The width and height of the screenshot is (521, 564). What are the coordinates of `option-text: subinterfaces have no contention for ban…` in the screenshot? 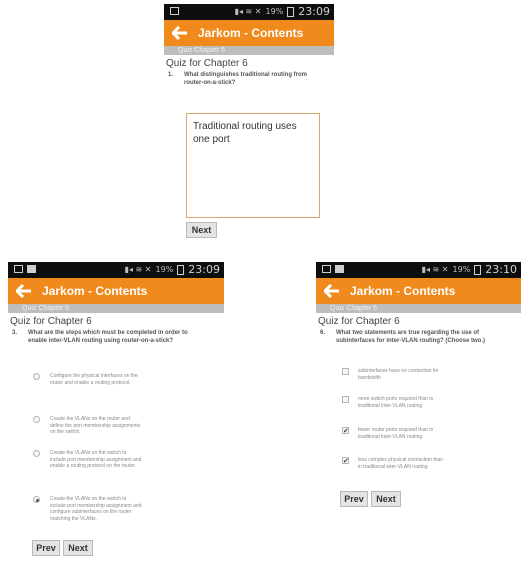 It's located at (398, 374).